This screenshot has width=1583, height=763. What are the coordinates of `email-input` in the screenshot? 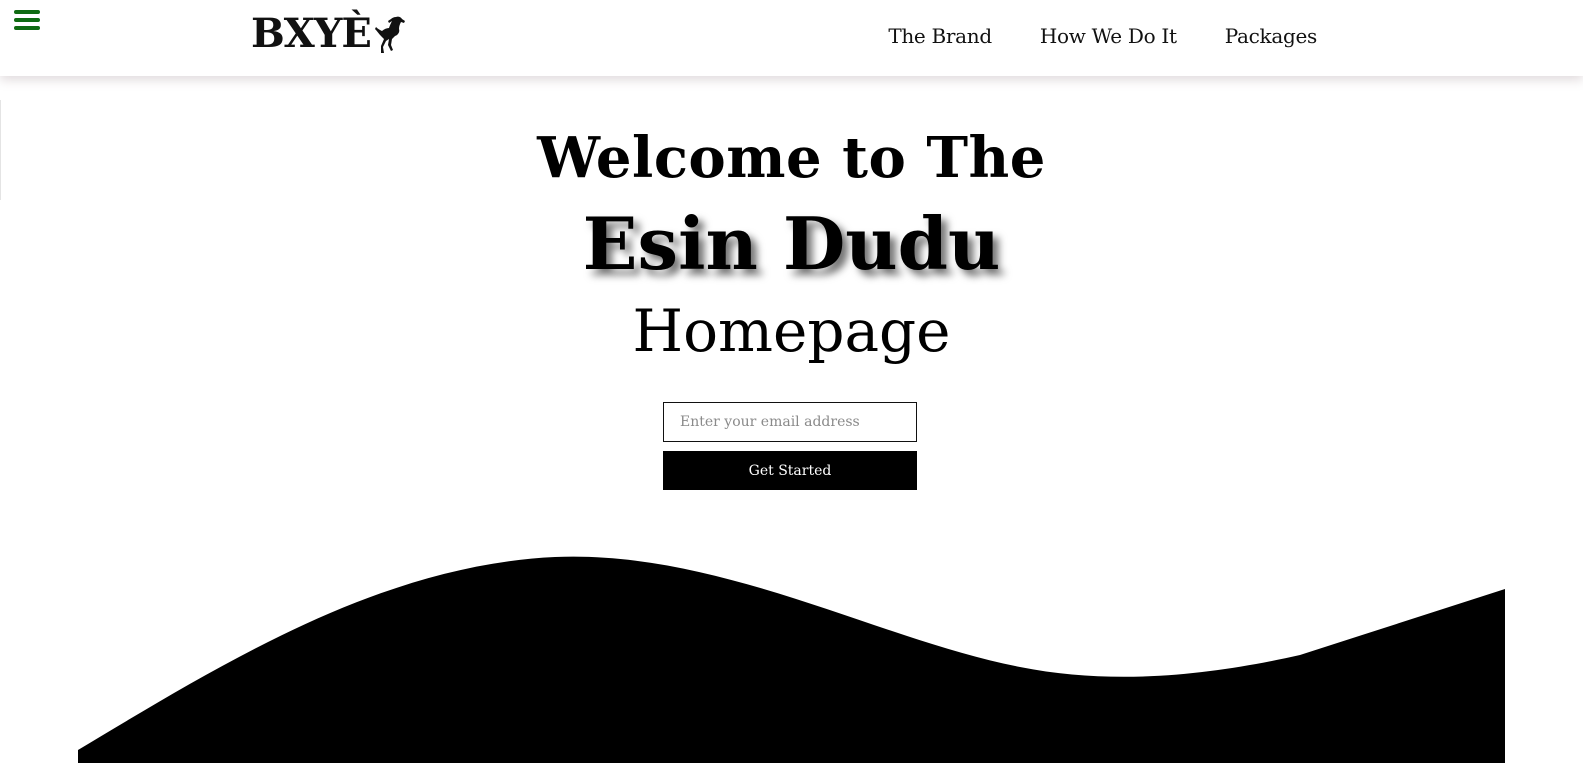 It's located at (790, 422).